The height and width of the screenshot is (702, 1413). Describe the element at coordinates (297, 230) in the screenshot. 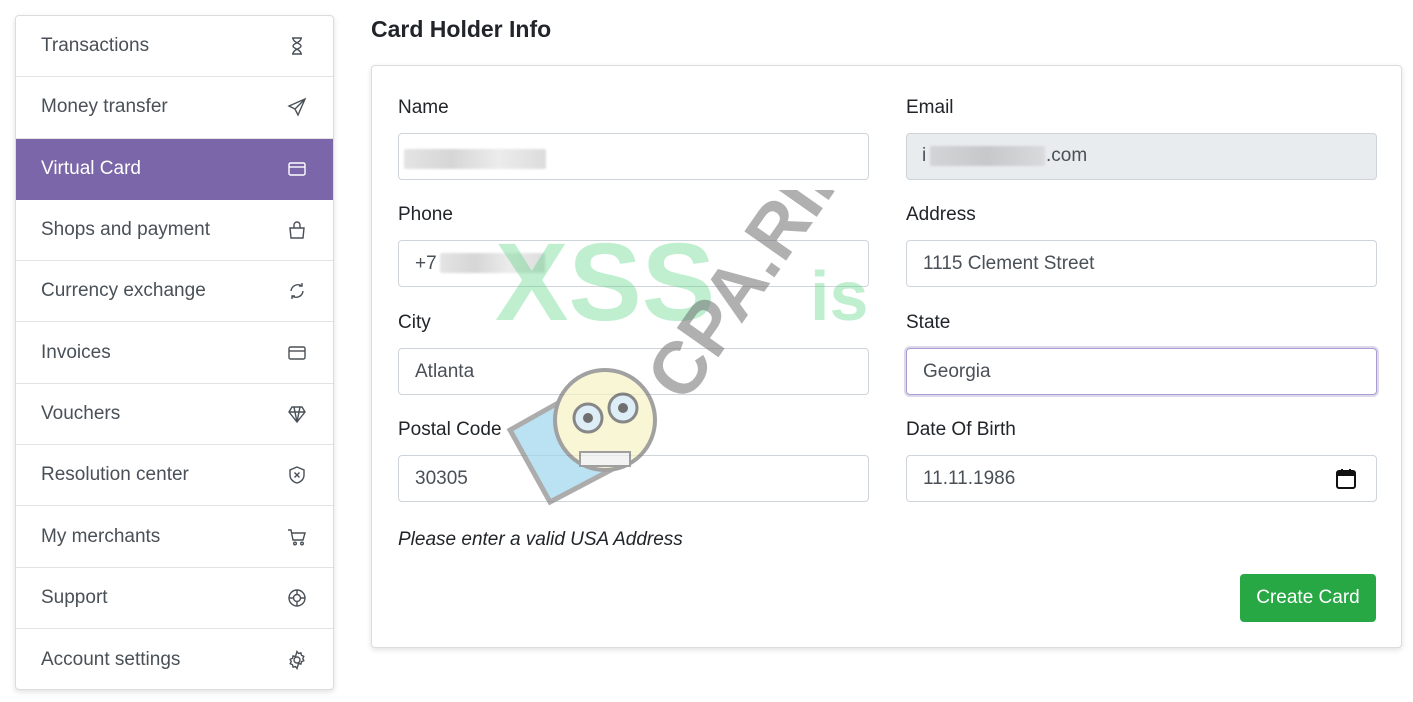

I see `shopping-bag-icon` at that location.